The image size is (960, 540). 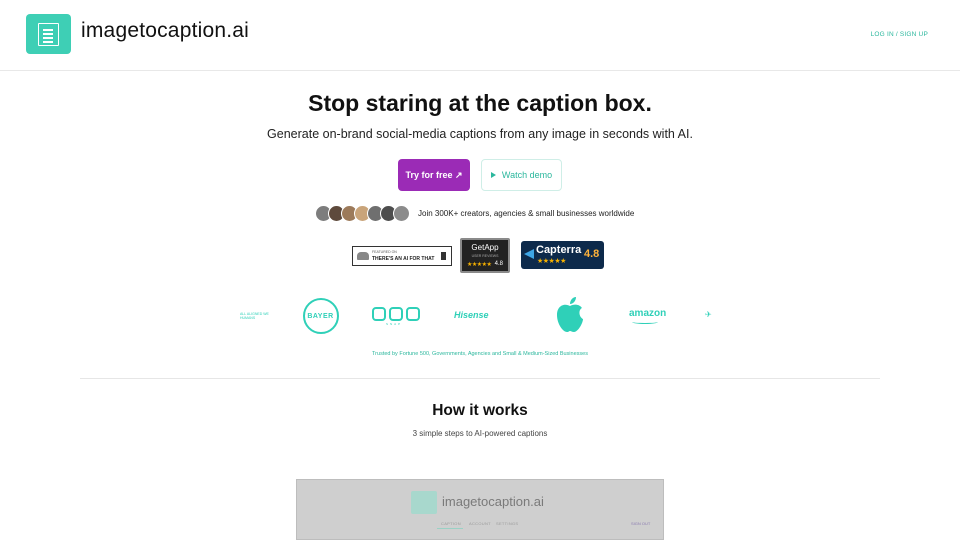 I want to click on how-it-works-subtitle: 3 simple steps to AI-powered captions, so click(x=480, y=433).